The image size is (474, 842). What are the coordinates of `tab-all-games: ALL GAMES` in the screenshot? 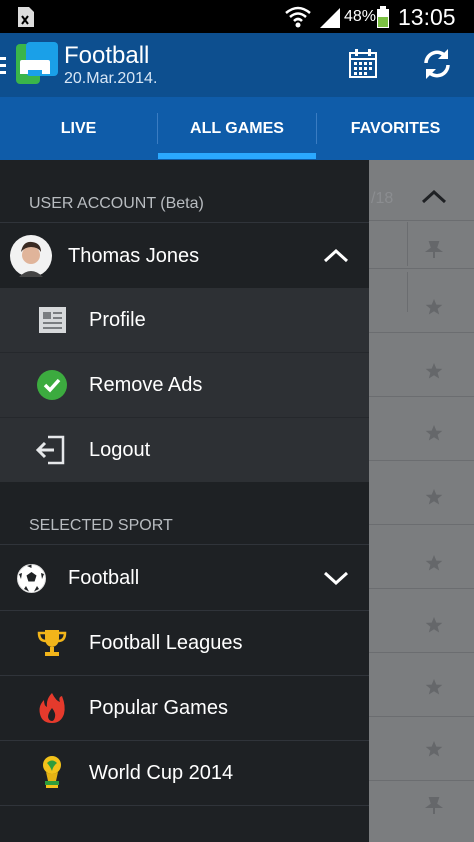 It's located at (237, 128).